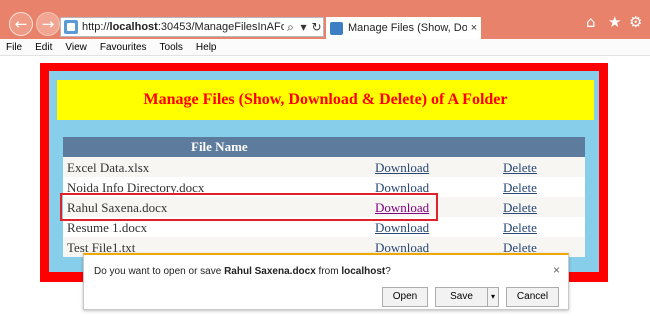 This screenshot has height=316, width=650. What do you see at coordinates (206, 47) in the screenshot?
I see `menu-help: Help` at bounding box center [206, 47].